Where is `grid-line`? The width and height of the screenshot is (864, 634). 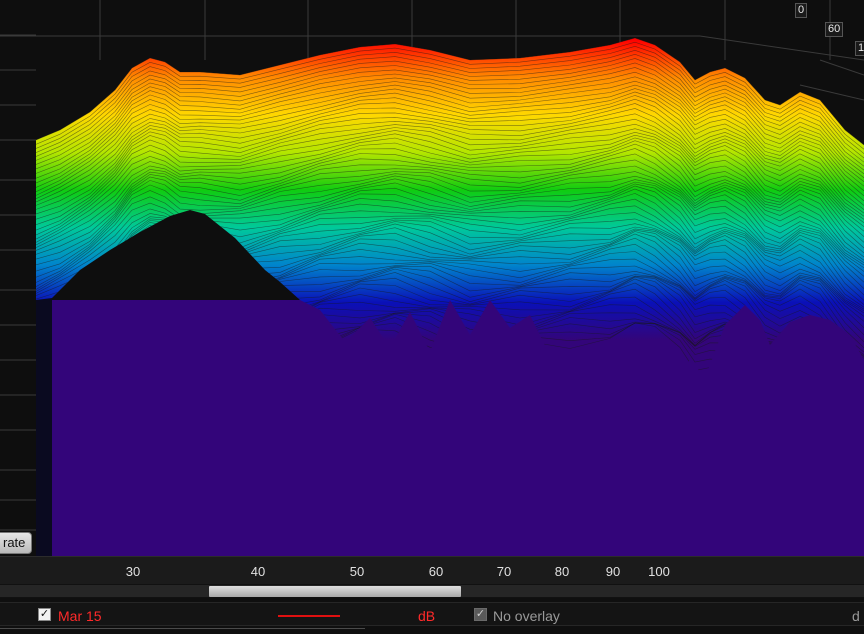 grid-line is located at coordinates (841, 67).